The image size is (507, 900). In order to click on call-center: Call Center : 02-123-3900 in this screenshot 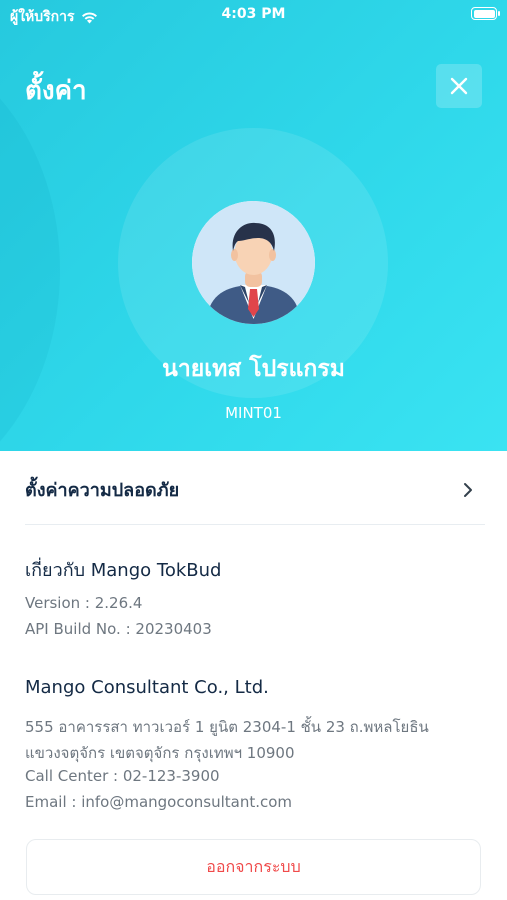, I will do `click(122, 776)`.